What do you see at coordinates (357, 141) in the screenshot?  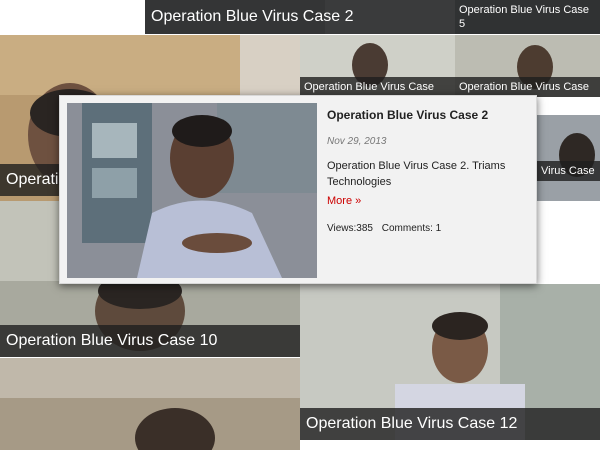 I see `popup-date: Nov 29, 2013` at bounding box center [357, 141].